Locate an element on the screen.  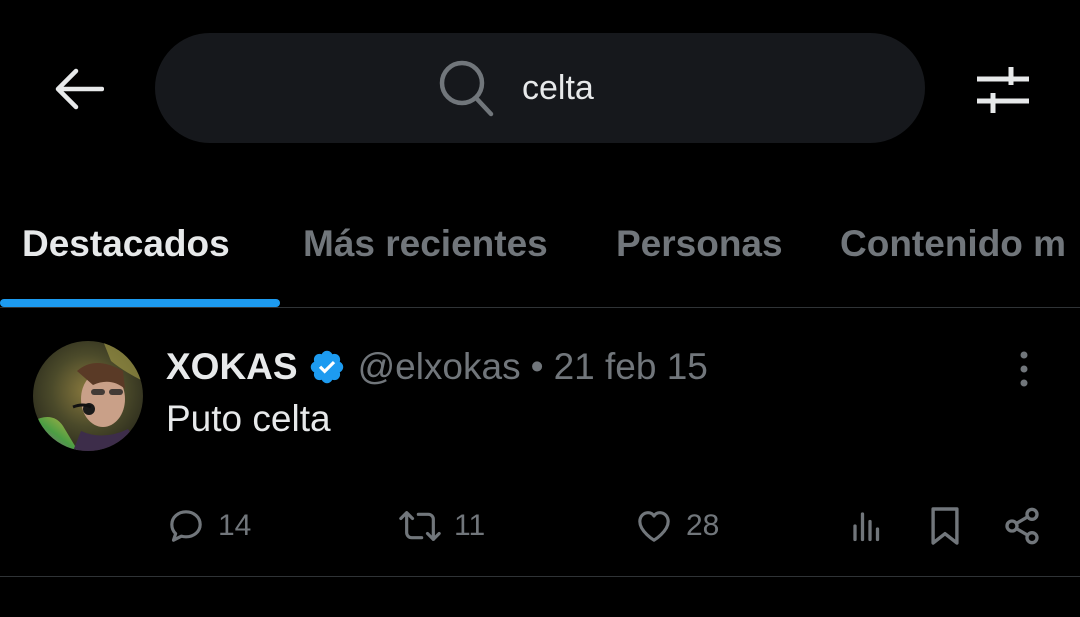
tab-label: Destacados is located at coordinates (126, 243).